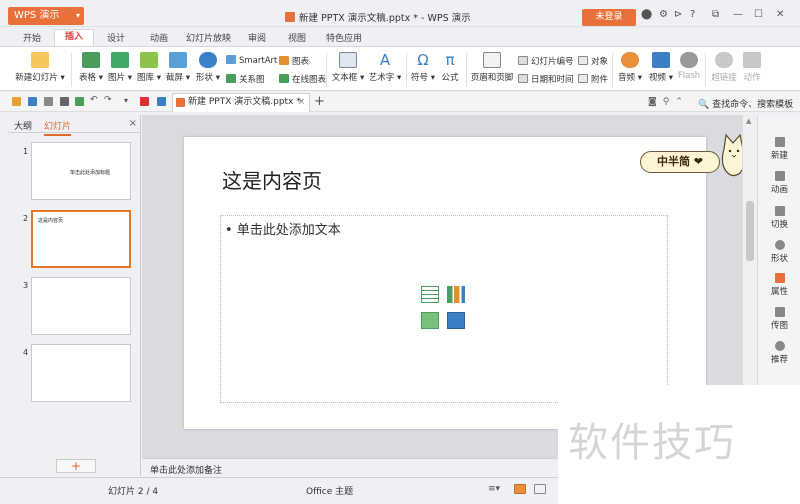 The height and width of the screenshot is (504, 800). What do you see at coordinates (178, 67) in the screenshot?
I see `screenshot-button: 截屏 ▾` at bounding box center [178, 67].